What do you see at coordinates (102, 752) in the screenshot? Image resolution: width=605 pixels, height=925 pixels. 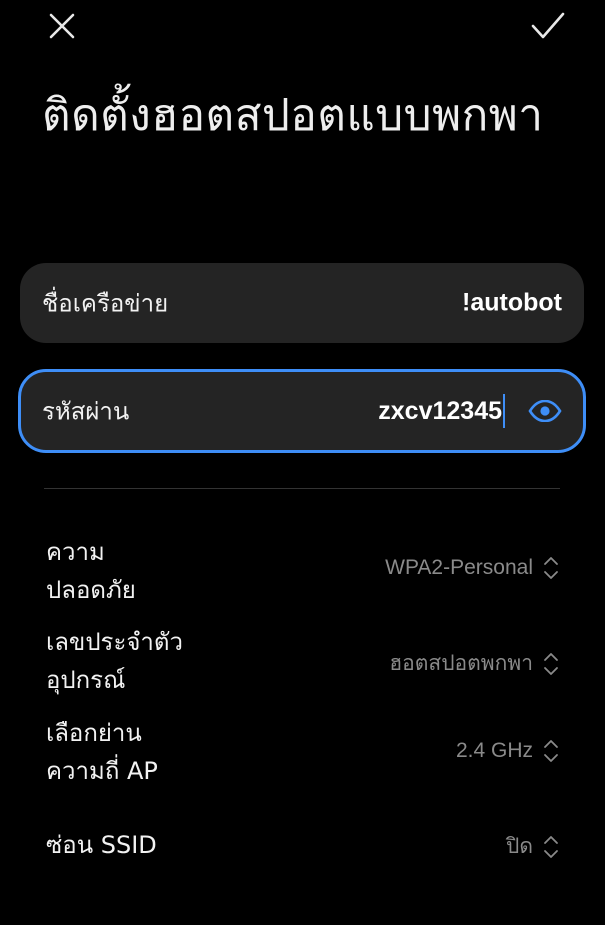 I see `ap-band-label: เลือกย่าน ความถี่ AP` at bounding box center [102, 752].